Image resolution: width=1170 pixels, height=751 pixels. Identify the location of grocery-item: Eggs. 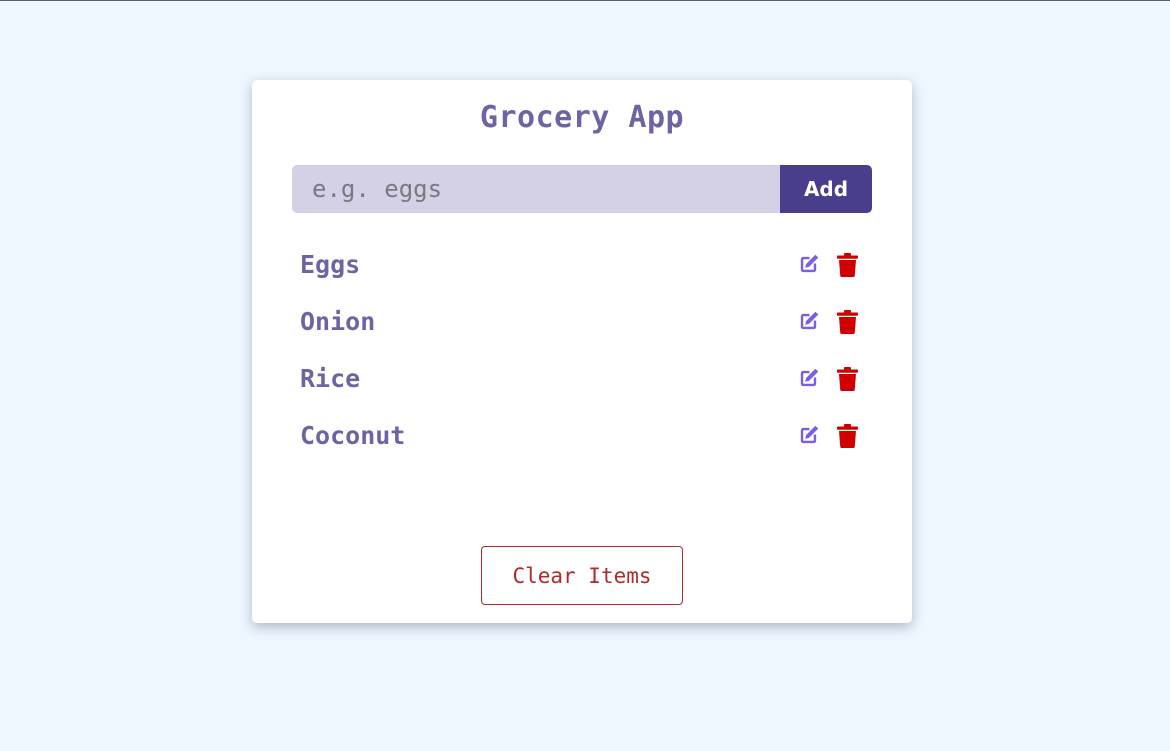
(580, 270).